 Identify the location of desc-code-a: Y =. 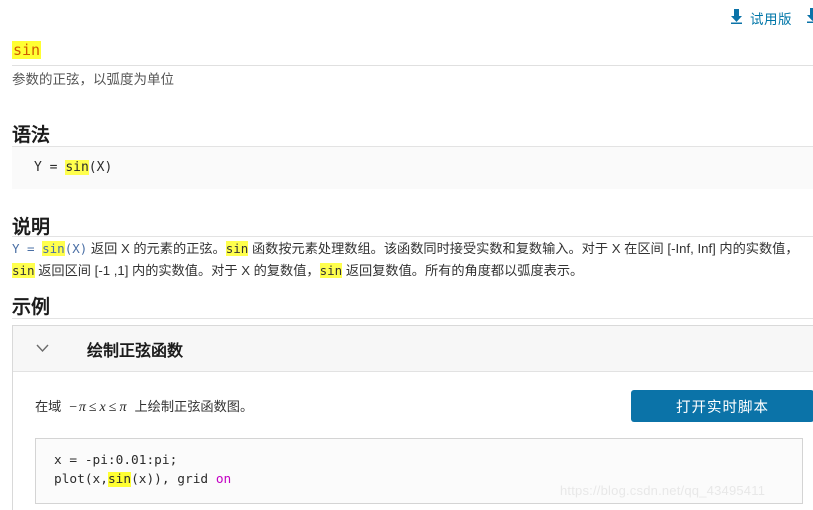
(27, 248).